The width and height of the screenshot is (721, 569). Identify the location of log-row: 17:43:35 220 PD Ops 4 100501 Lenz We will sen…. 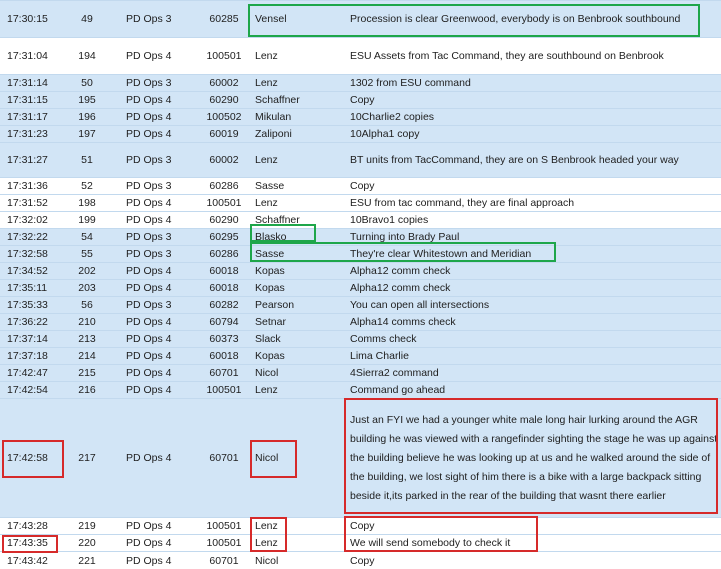
(360, 542).